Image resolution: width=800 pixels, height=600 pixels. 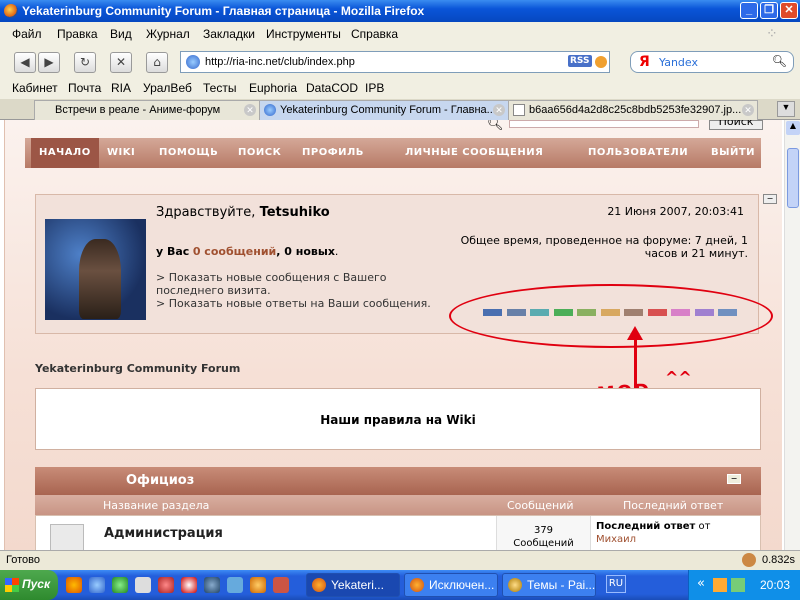 What do you see at coordinates (120, 585) in the screenshot?
I see `globe-quicklaunch-icon` at bounding box center [120, 585].